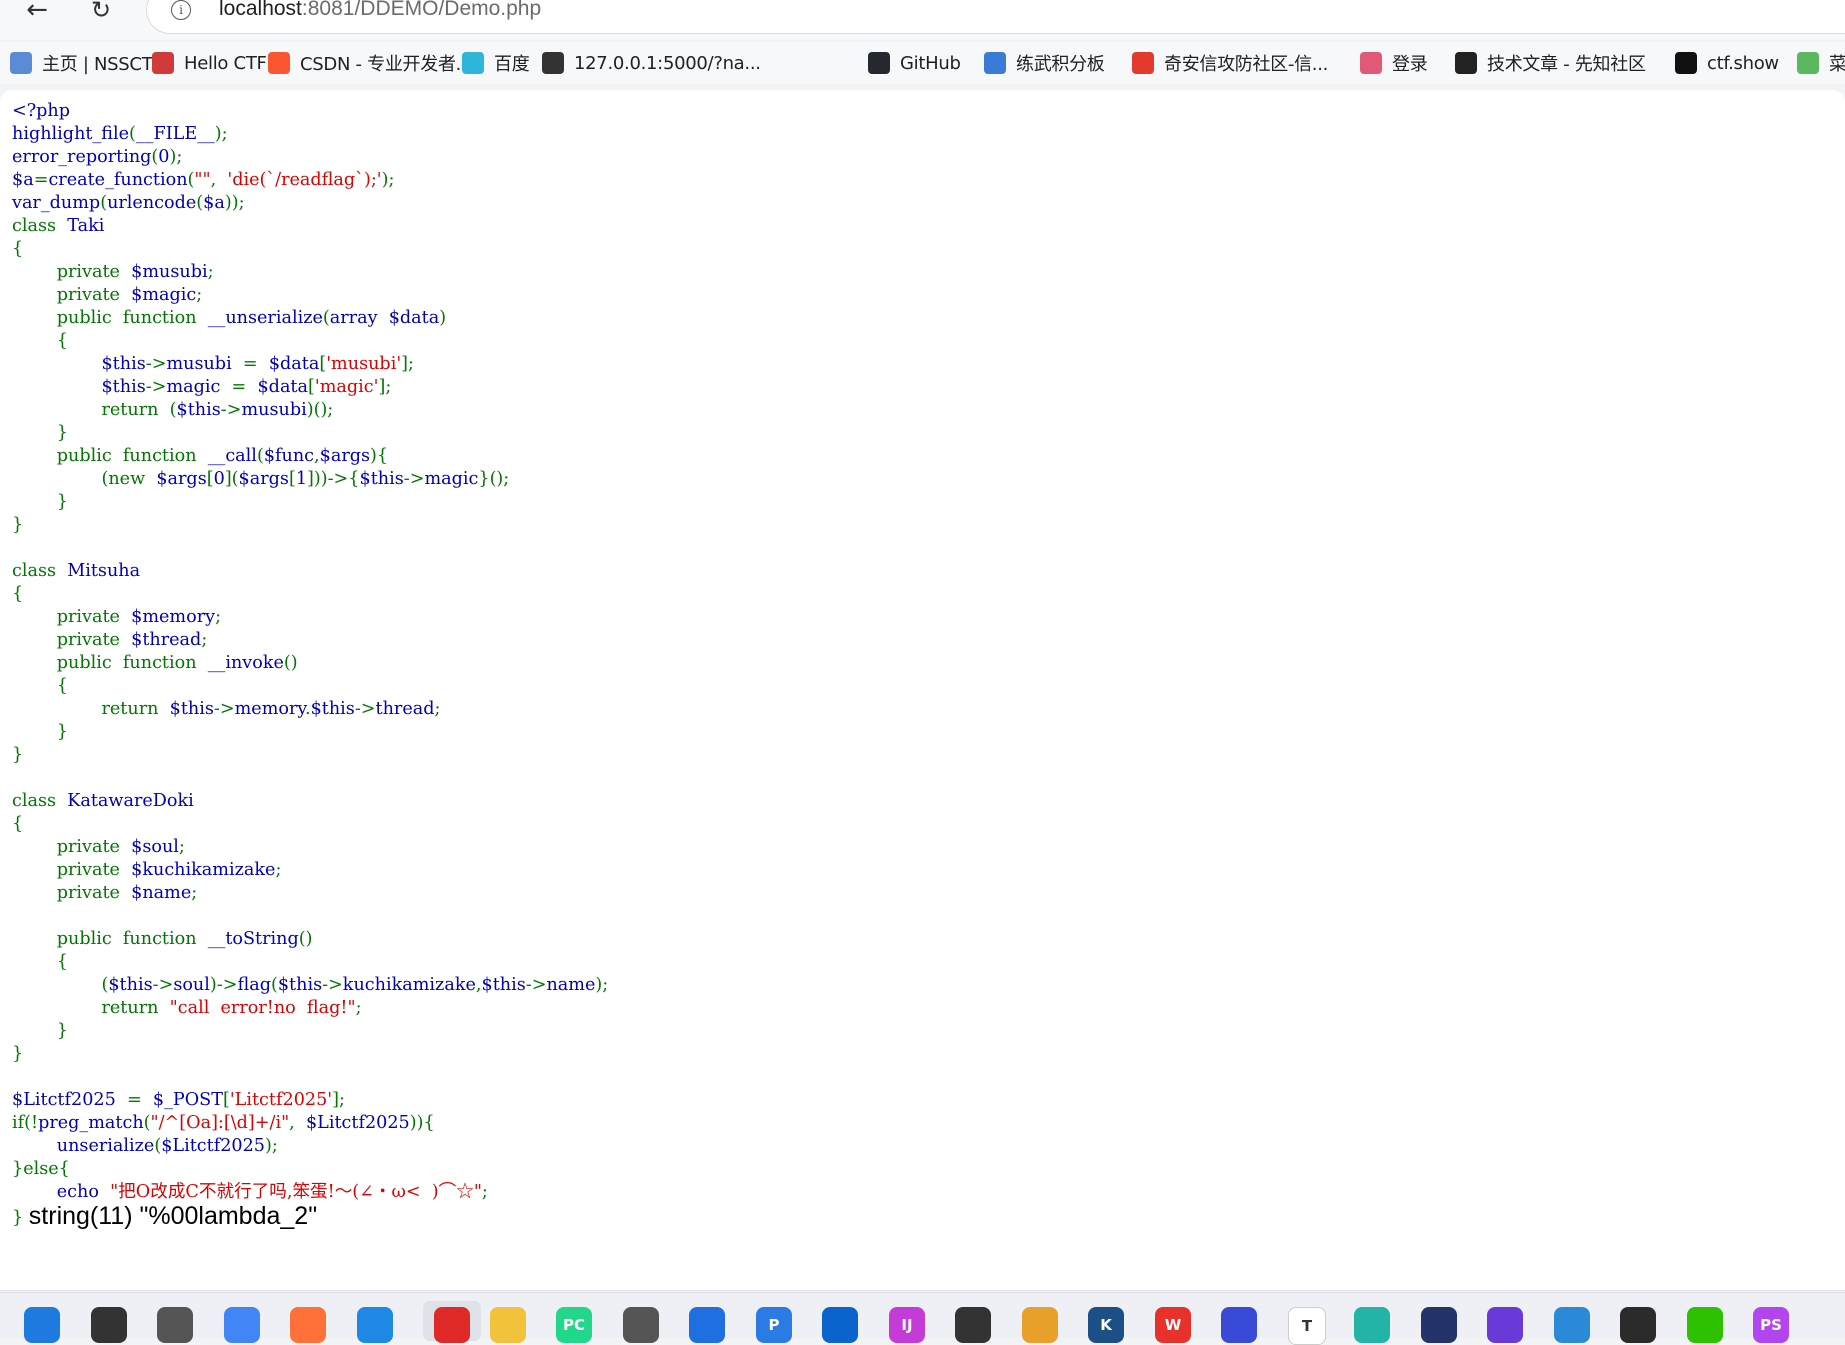 This screenshot has width=1845, height=1345. What do you see at coordinates (164, 295) in the screenshot?
I see `code-token: $magic` at bounding box center [164, 295].